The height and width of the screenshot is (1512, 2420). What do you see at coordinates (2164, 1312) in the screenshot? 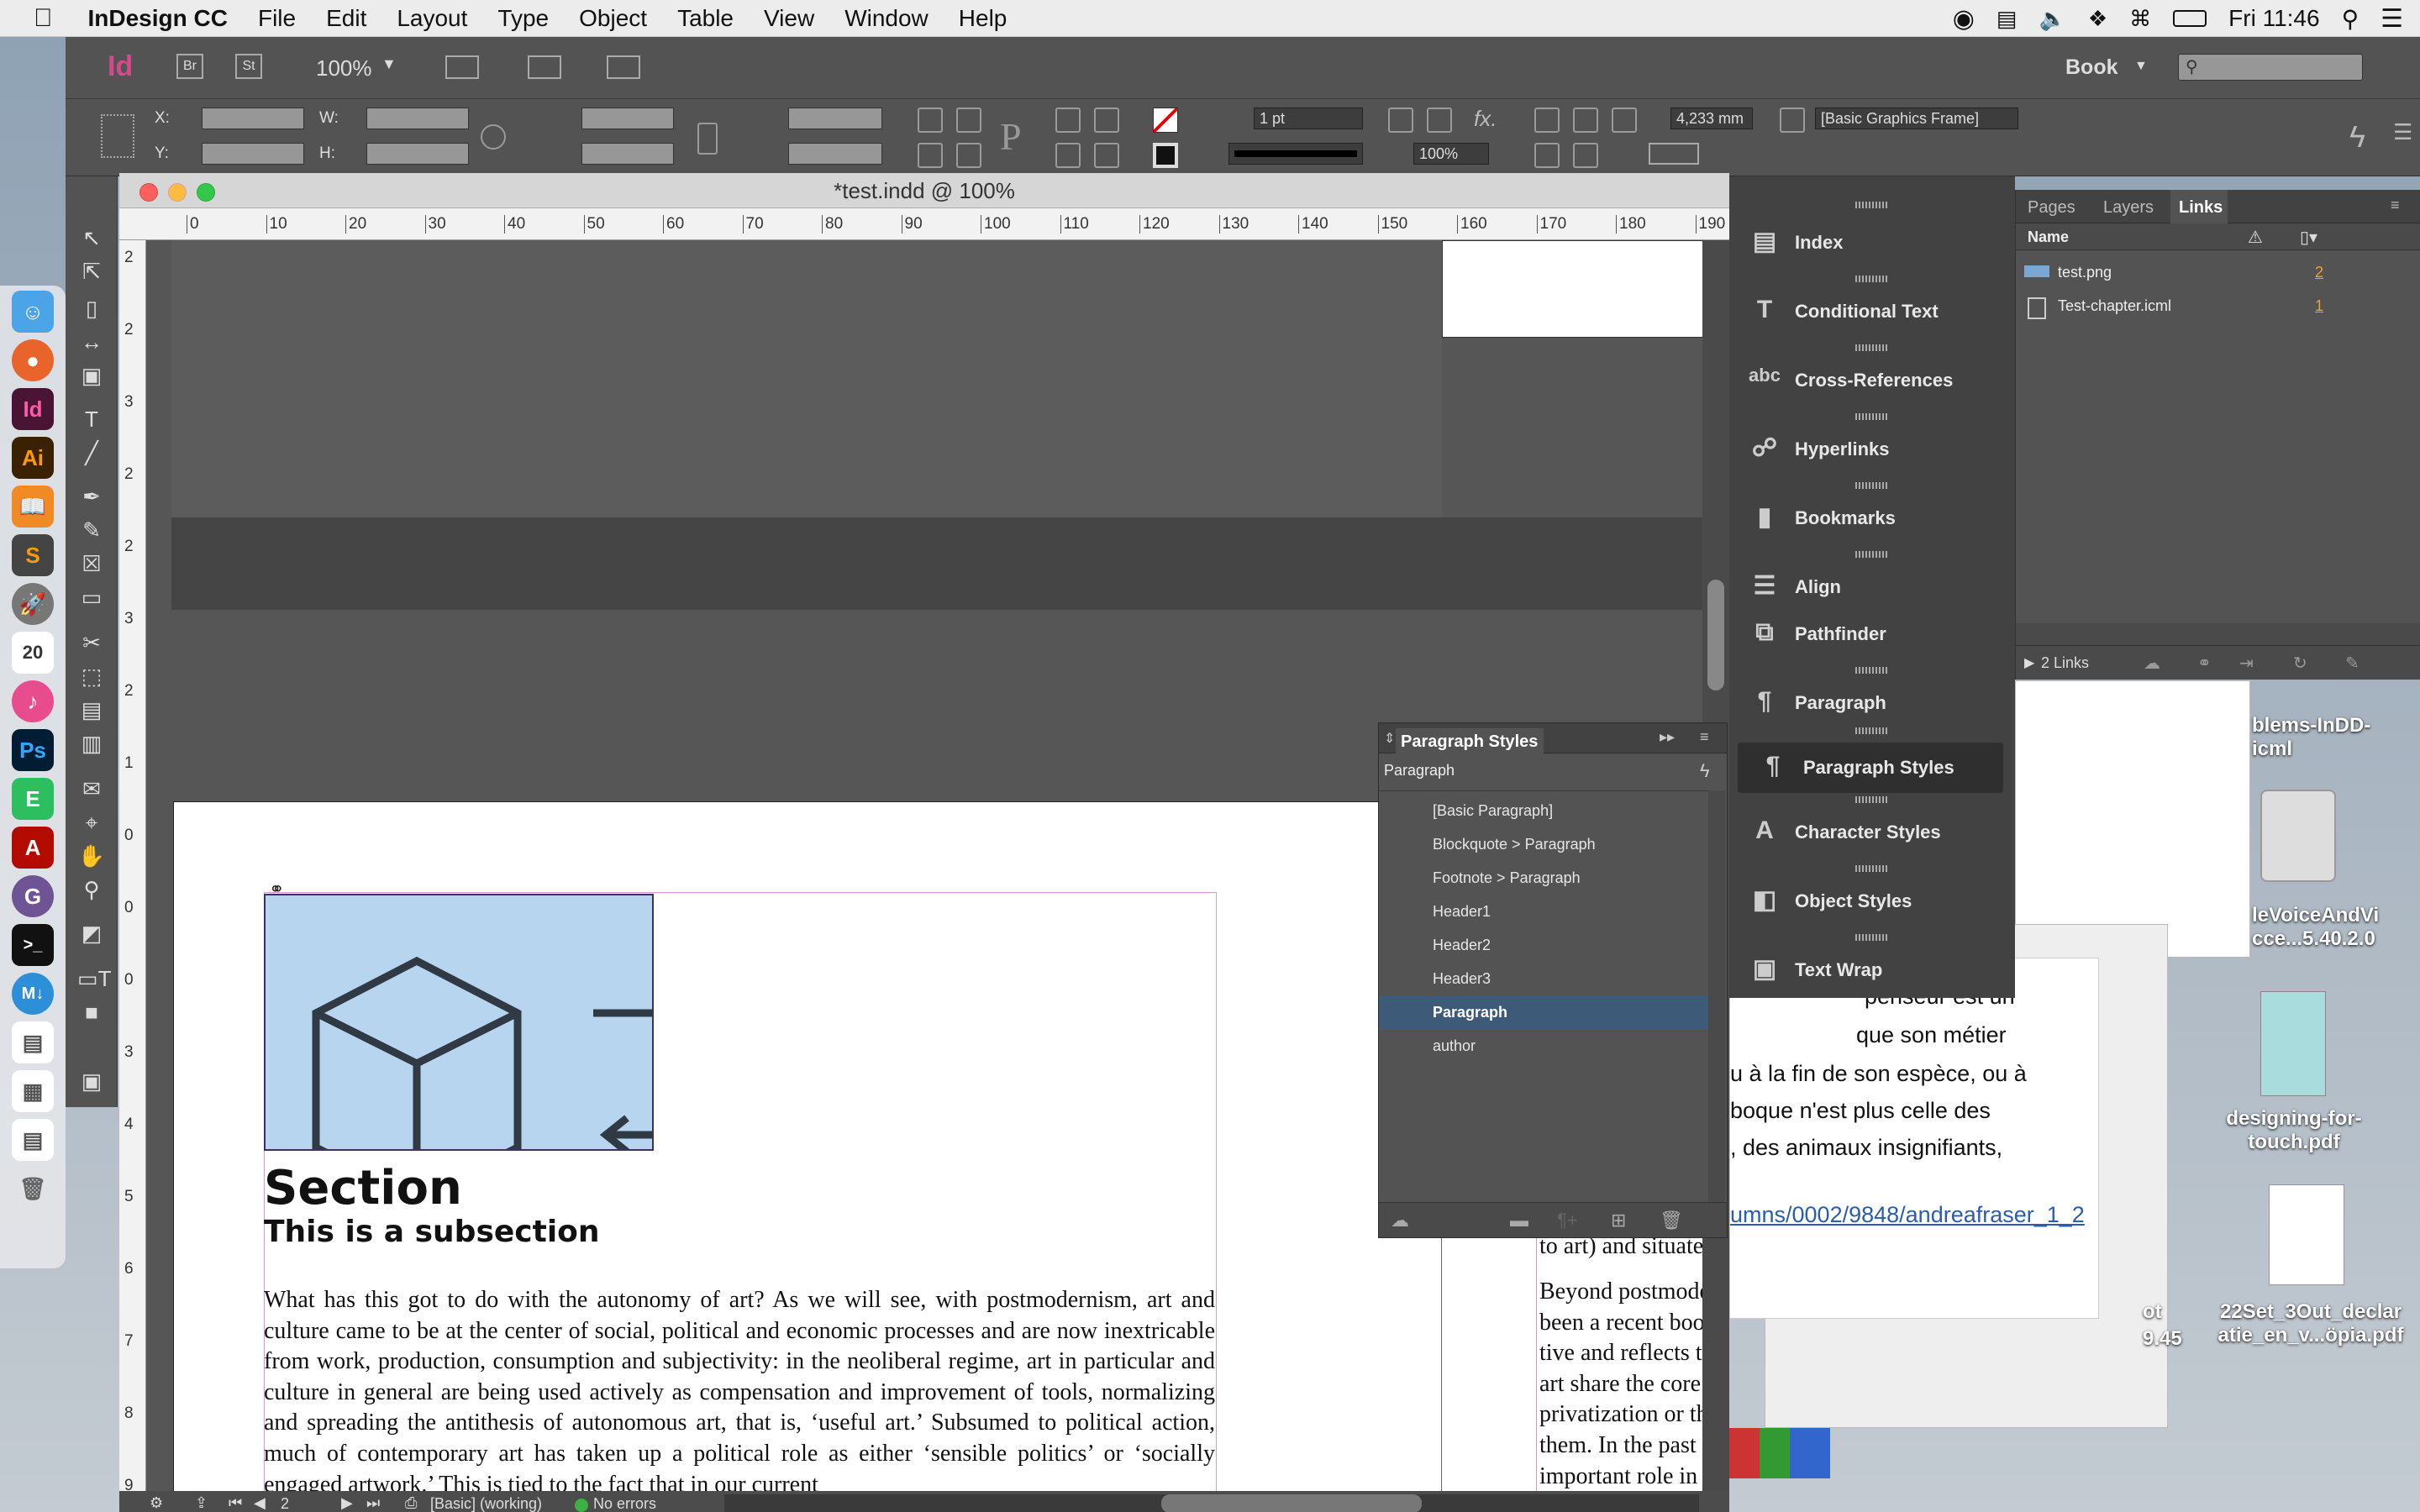
I see `desktop-file-partial: ot` at bounding box center [2164, 1312].